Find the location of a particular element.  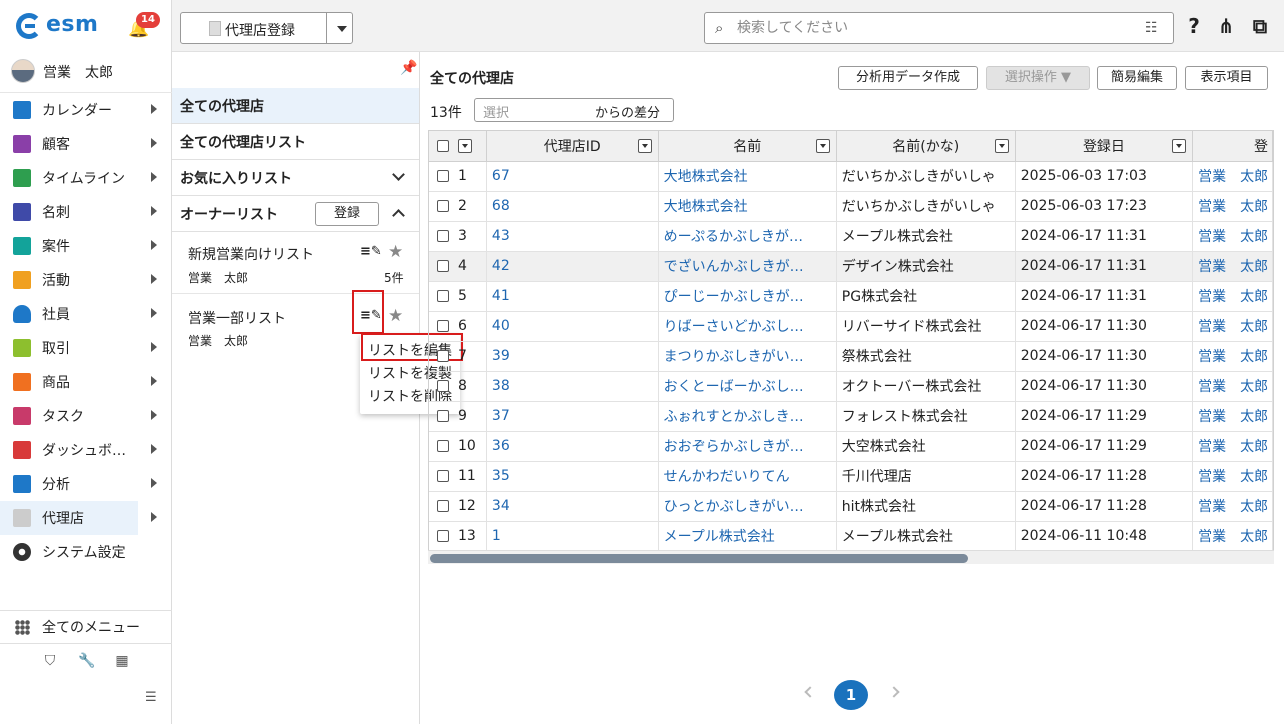

sidebar-item: 社員 is located at coordinates (86, 314).